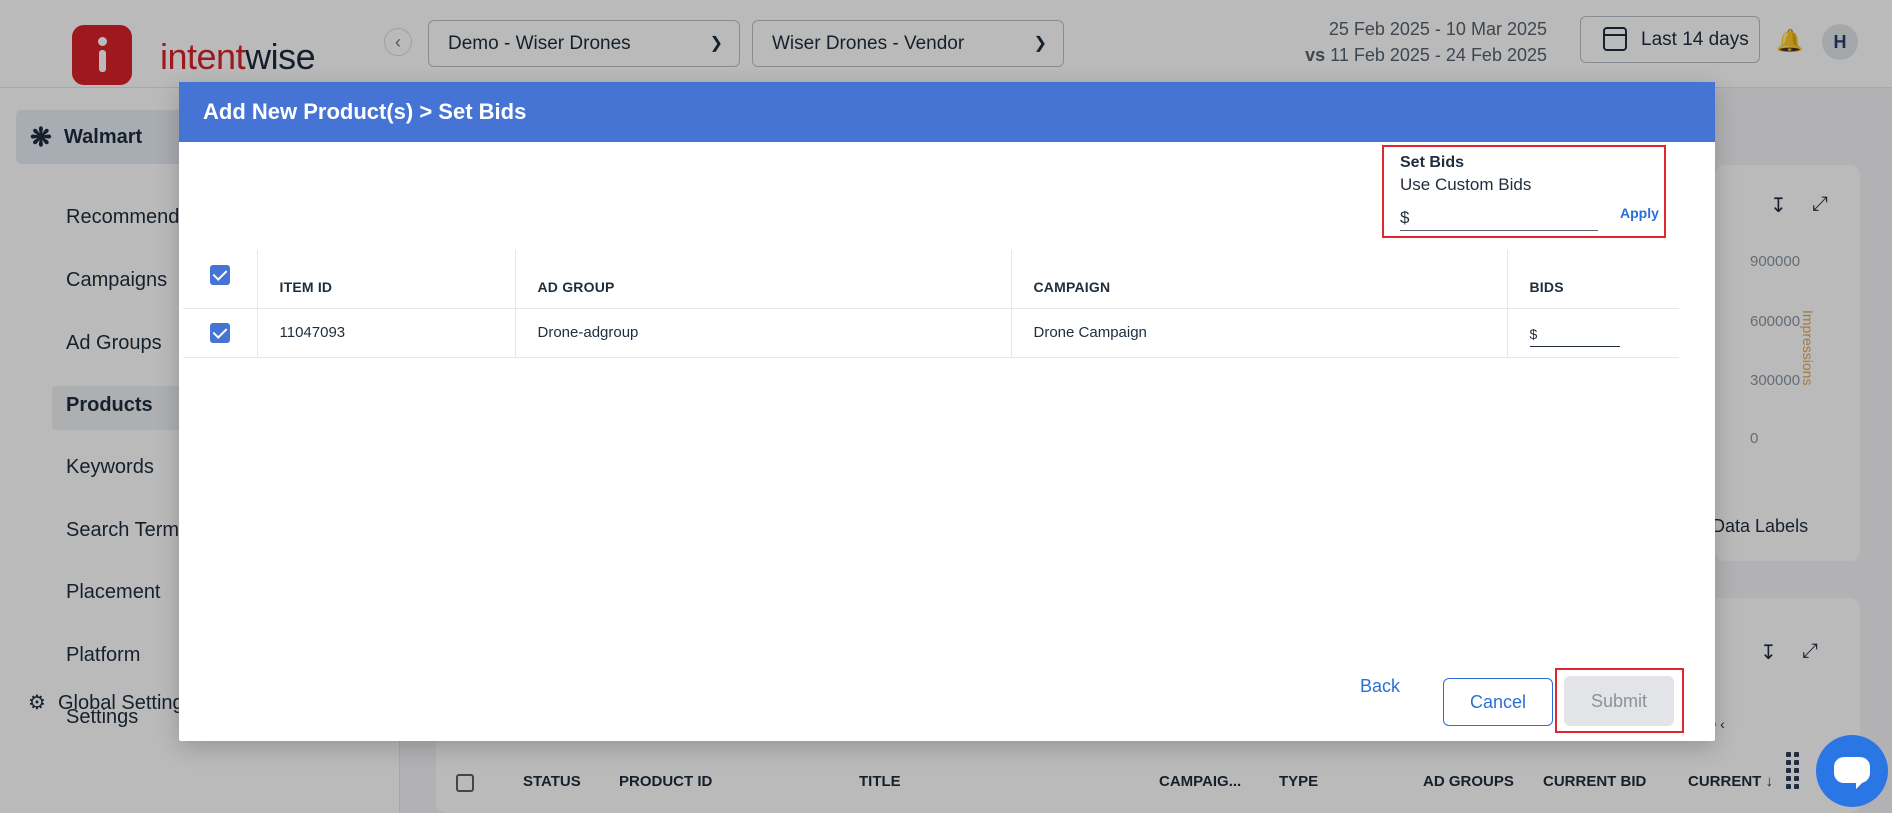 Image resolution: width=1892 pixels, height=813 pixels. What do you see at coordinates (385, 333) in the screenshot?
I see `item-id-cell: 11047093` at bounding box center [385, 333].